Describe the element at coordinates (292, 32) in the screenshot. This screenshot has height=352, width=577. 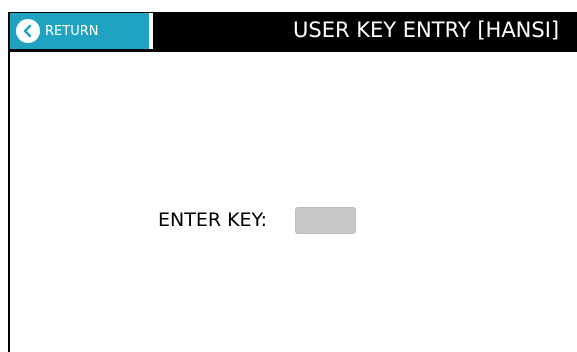
I see `header-bar: RETURN USER KEY ENTRY [HANSI]` at that location.